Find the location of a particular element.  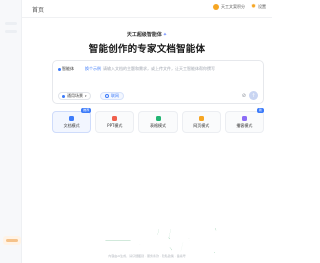

topbar: 首页 天工文案积分 ✹ 设置 is located at coordinates (147, 9).